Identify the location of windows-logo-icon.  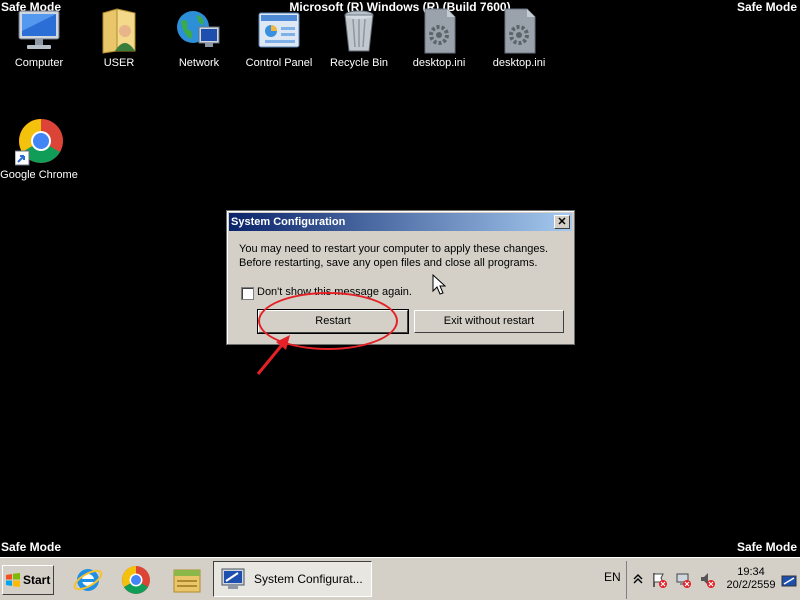
(13, 580).